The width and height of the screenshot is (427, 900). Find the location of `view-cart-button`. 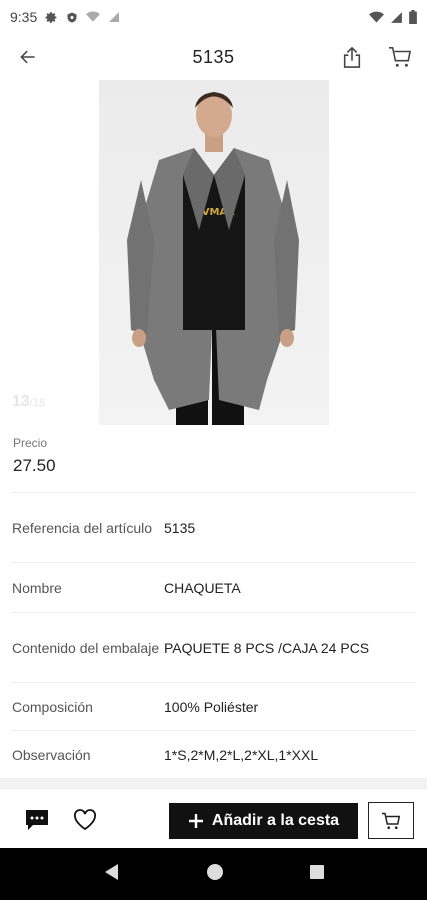

view-cart-button is located at coordinates (391, 820).